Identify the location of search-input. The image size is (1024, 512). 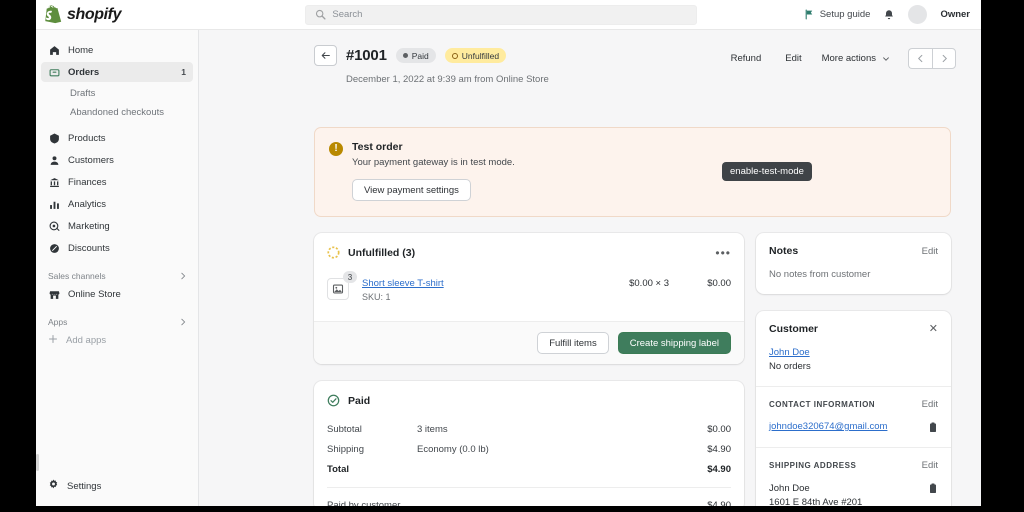
(510, 14).